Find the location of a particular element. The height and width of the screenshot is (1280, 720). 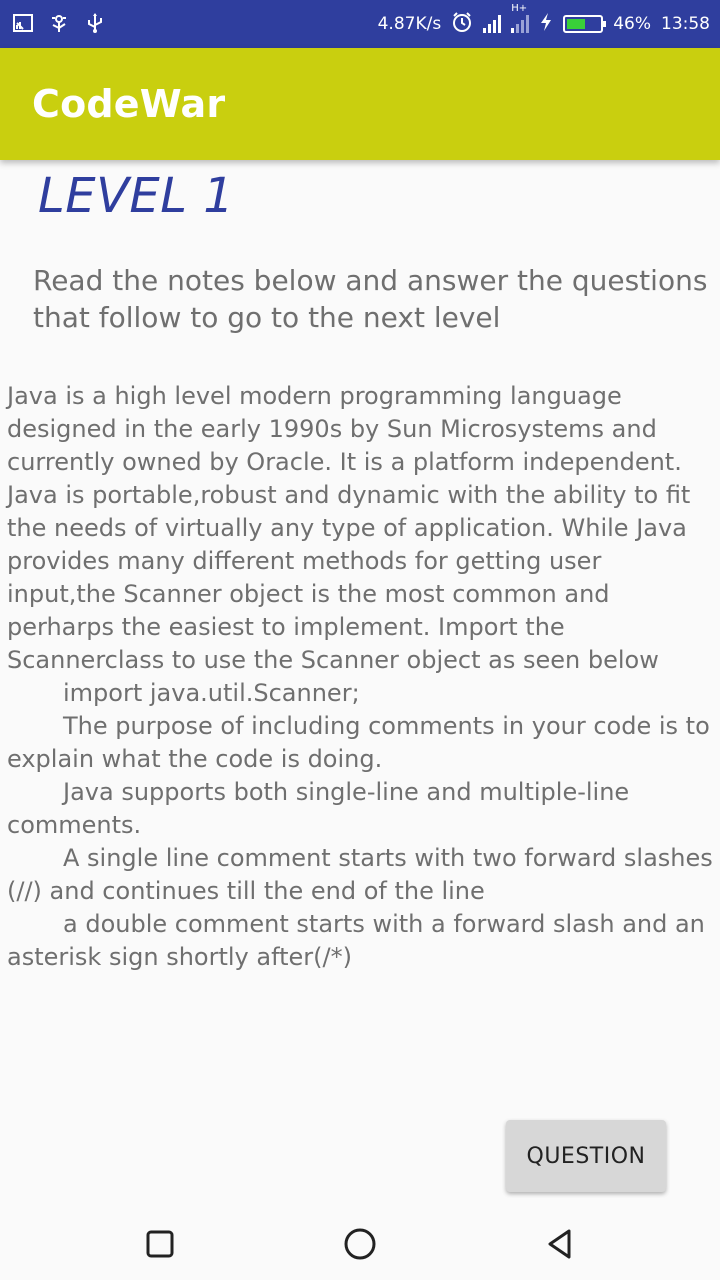

charging-icon is located at coordinates (546, 24).